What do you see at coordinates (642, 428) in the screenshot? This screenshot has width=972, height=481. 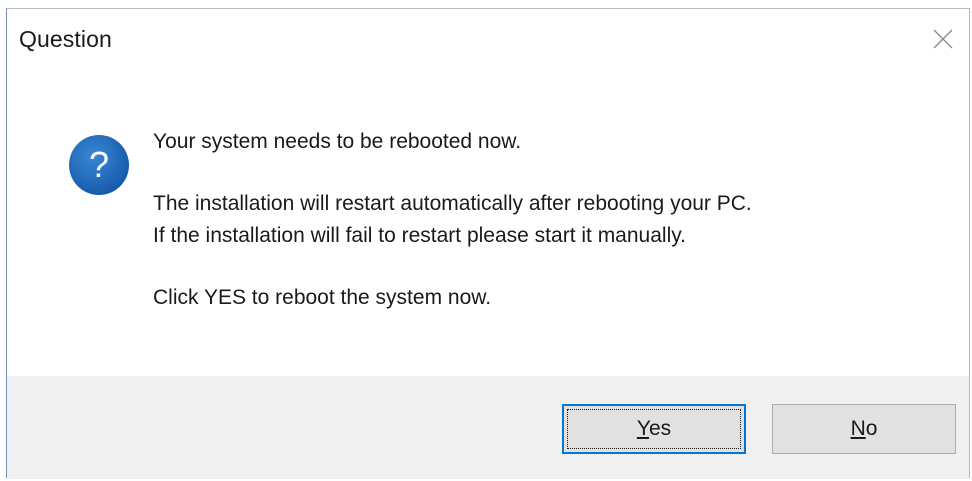 I see `yes-mnemonic: Y` at bounding box center [642, 428].